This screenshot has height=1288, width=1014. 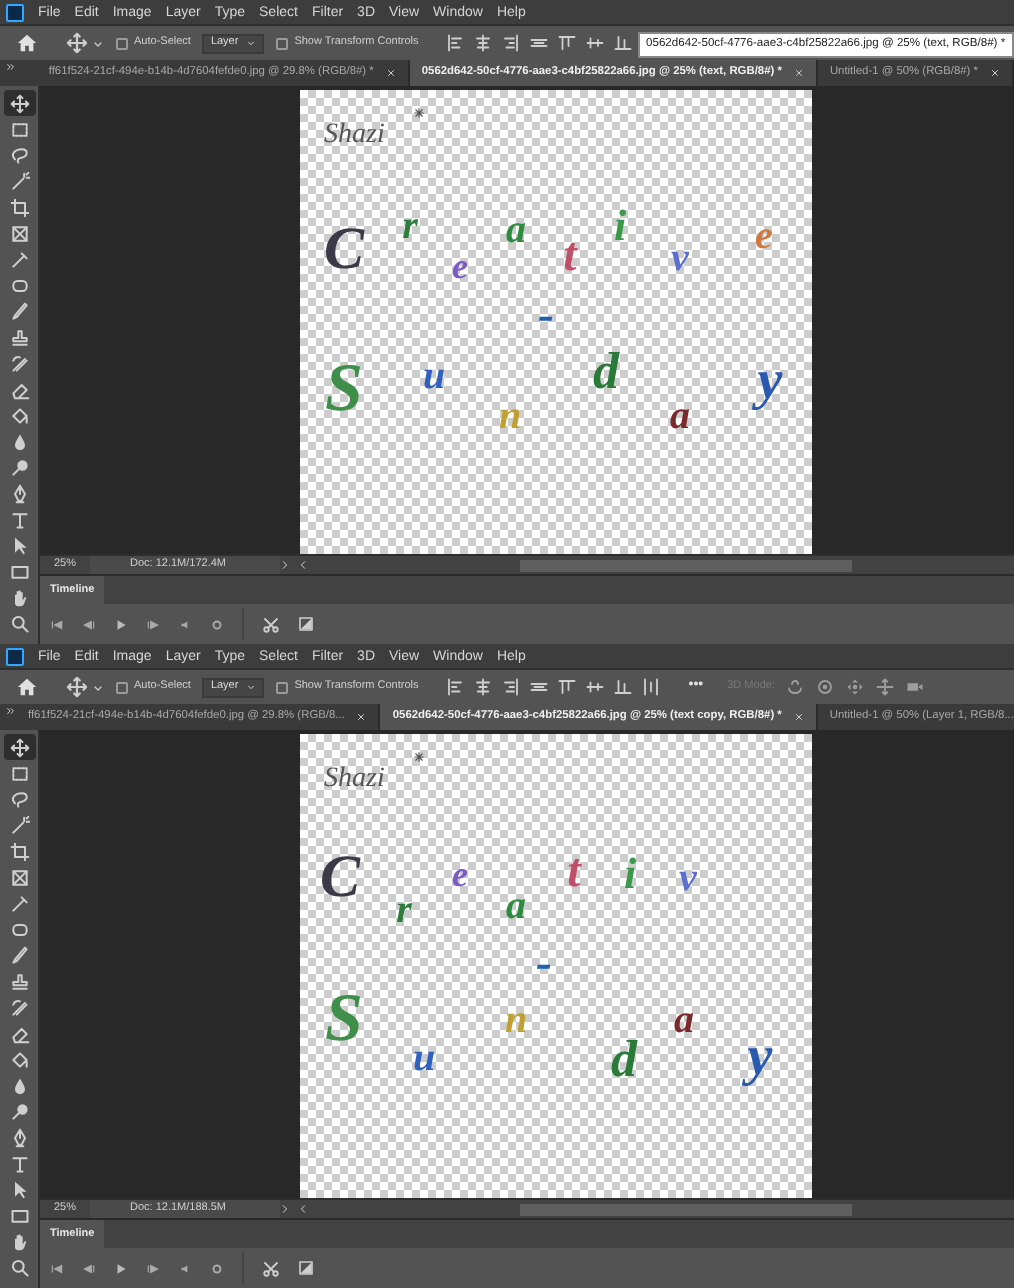 What do you see at coordinates (885, 687) in the screenshot?
I see `slide-icon` at bounding box center [885, 687].